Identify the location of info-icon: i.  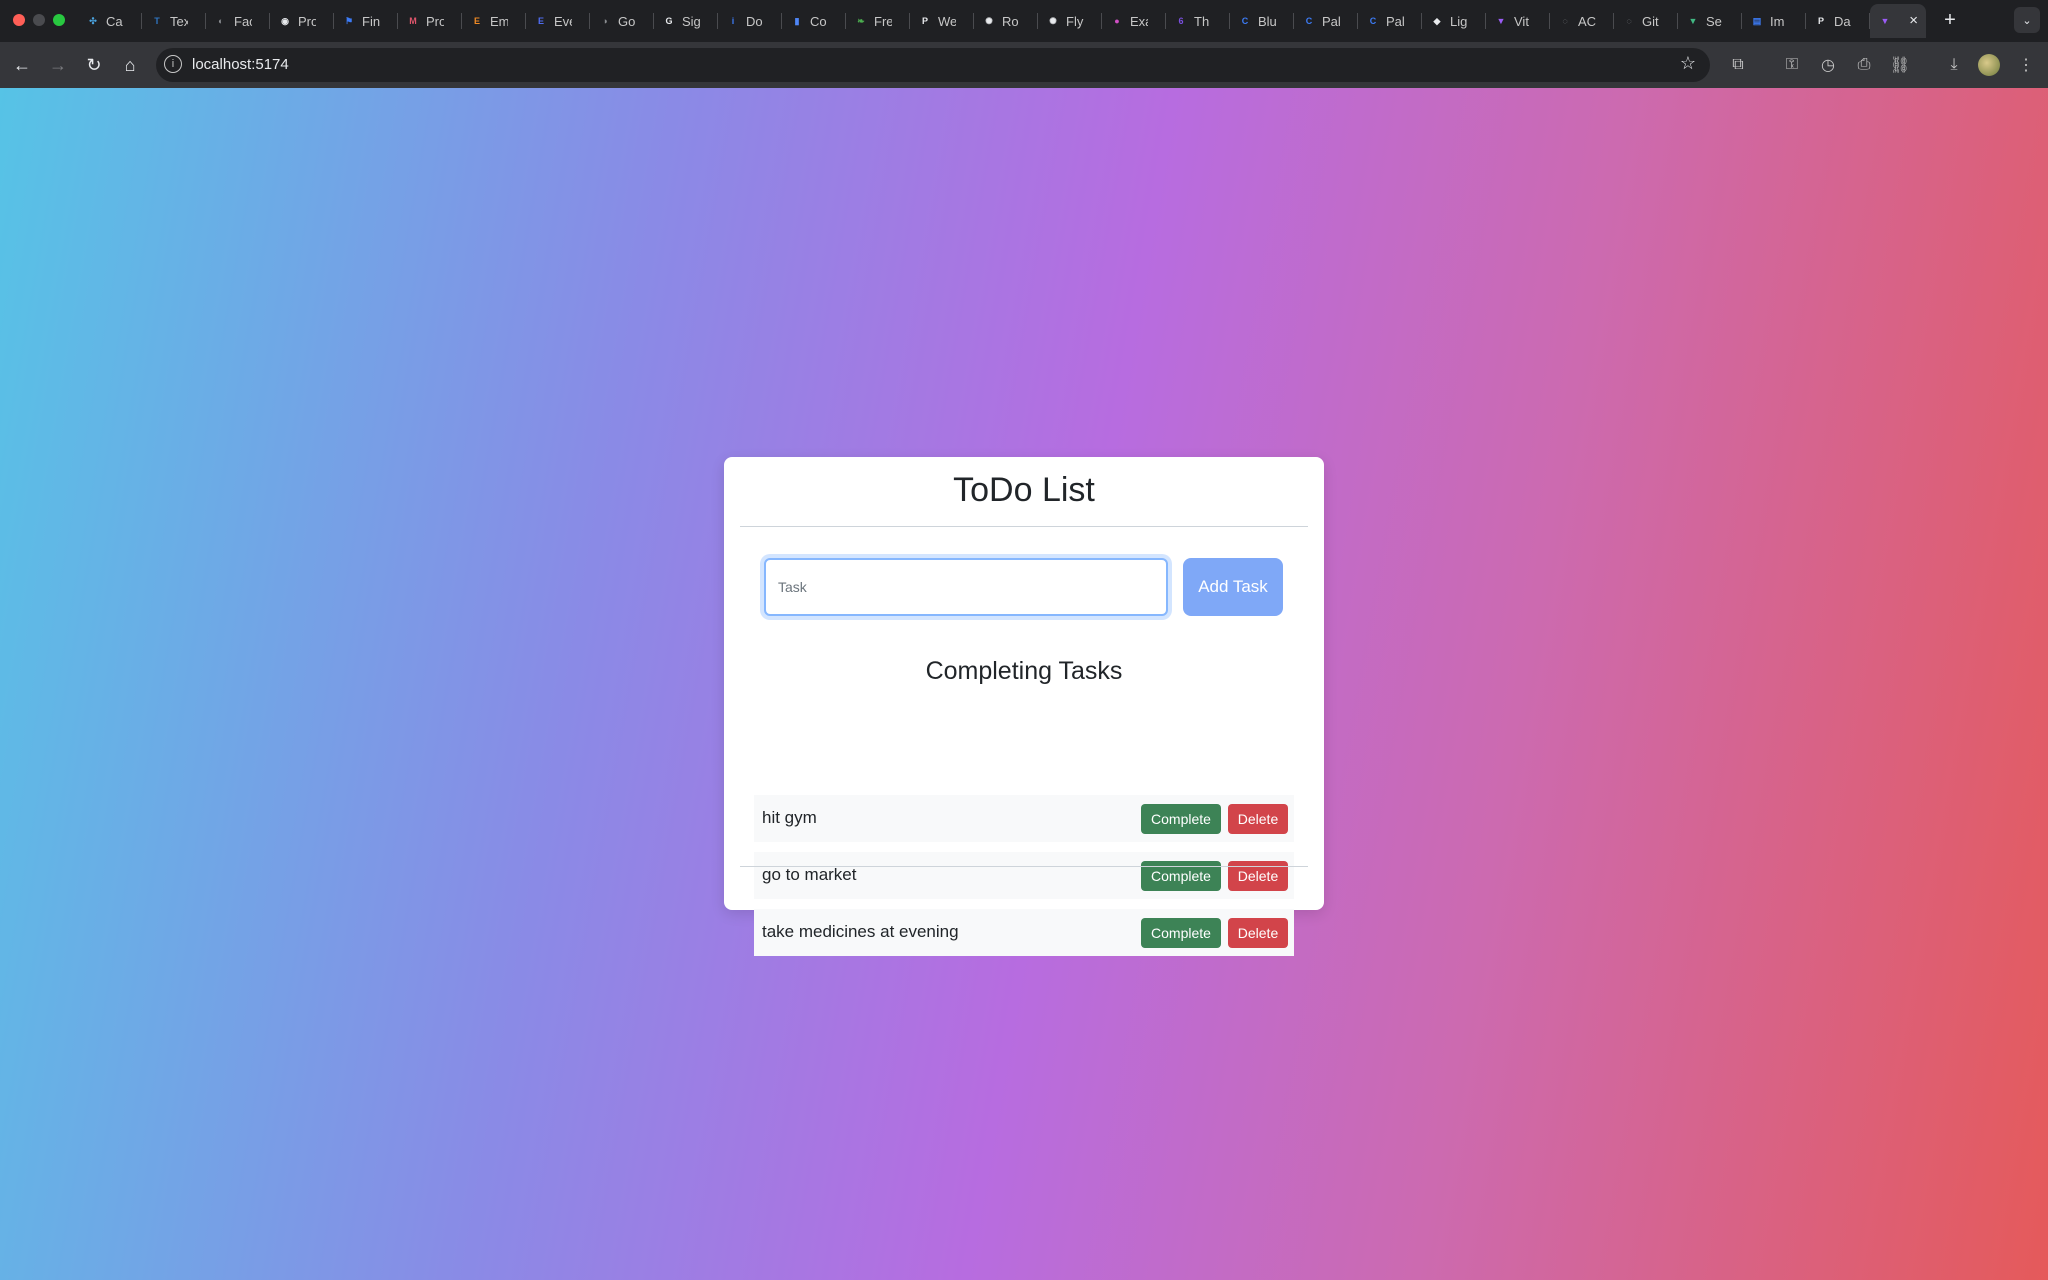
(733, 21).